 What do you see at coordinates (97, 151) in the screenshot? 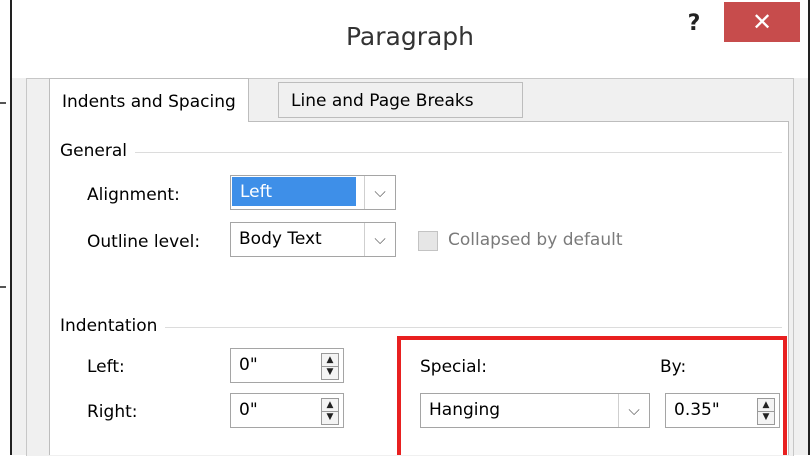
I see `general-heading: General` at bounding box center [97, 151].